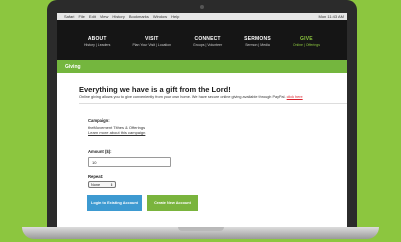 The width and height of the screenshot is (401, 242). Describe the element at coordinates (100, 151) in the screenshot. I see `amount-label: Amount ($):` at that location.